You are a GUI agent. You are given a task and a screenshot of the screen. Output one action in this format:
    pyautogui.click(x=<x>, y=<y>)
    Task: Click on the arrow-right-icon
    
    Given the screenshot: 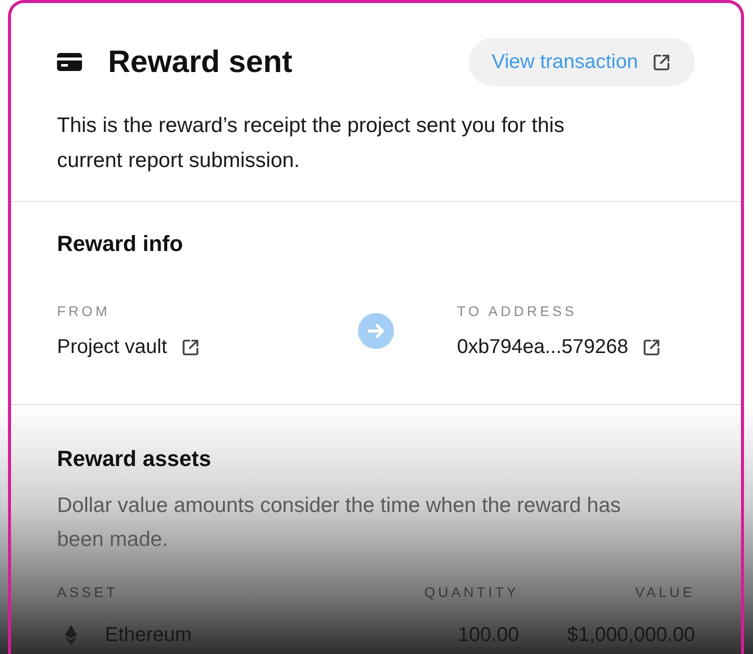 What is the action you would take?
    pyautogui.click(x=376, y=331)
    